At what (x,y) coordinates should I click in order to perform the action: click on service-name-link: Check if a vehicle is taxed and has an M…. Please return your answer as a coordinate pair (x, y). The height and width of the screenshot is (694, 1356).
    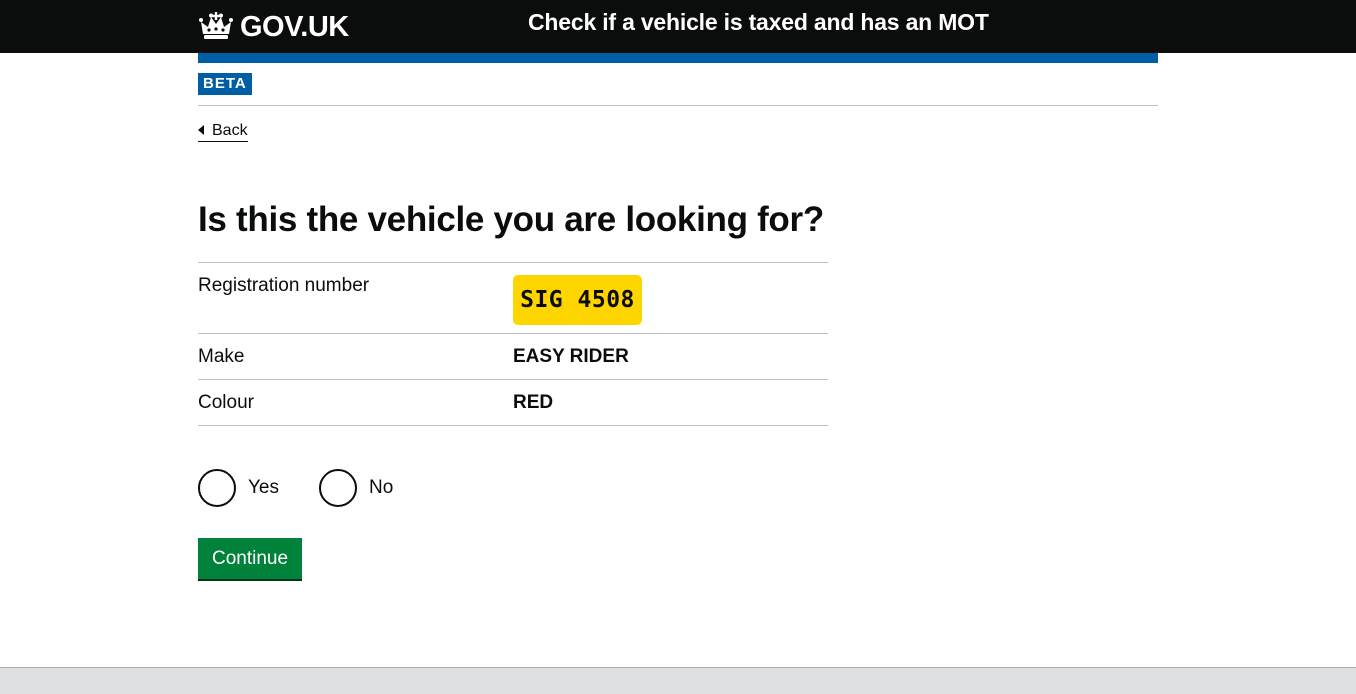
    Looking at the image, I should click on (758, 22).